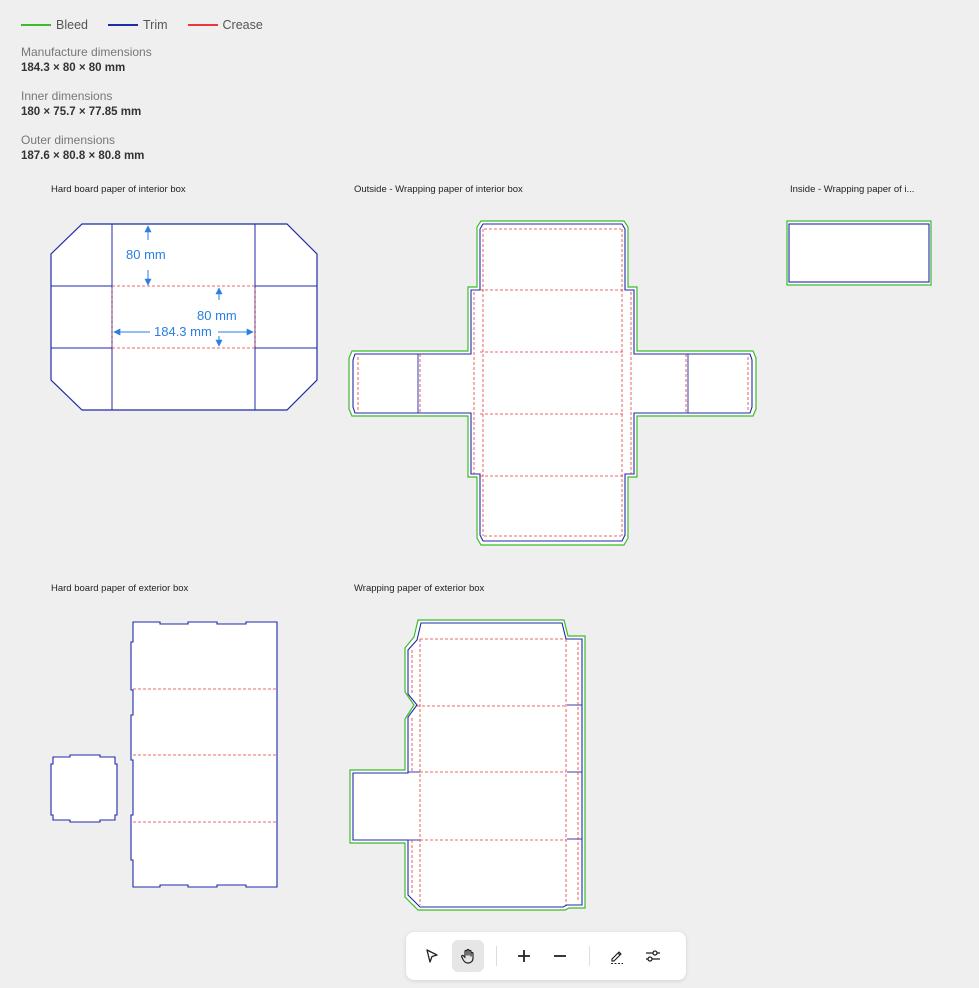  What do you see at coordinates (560, 956) in the screenshot?
I see `zoom-out-icon` at bounding box center [560, 956].